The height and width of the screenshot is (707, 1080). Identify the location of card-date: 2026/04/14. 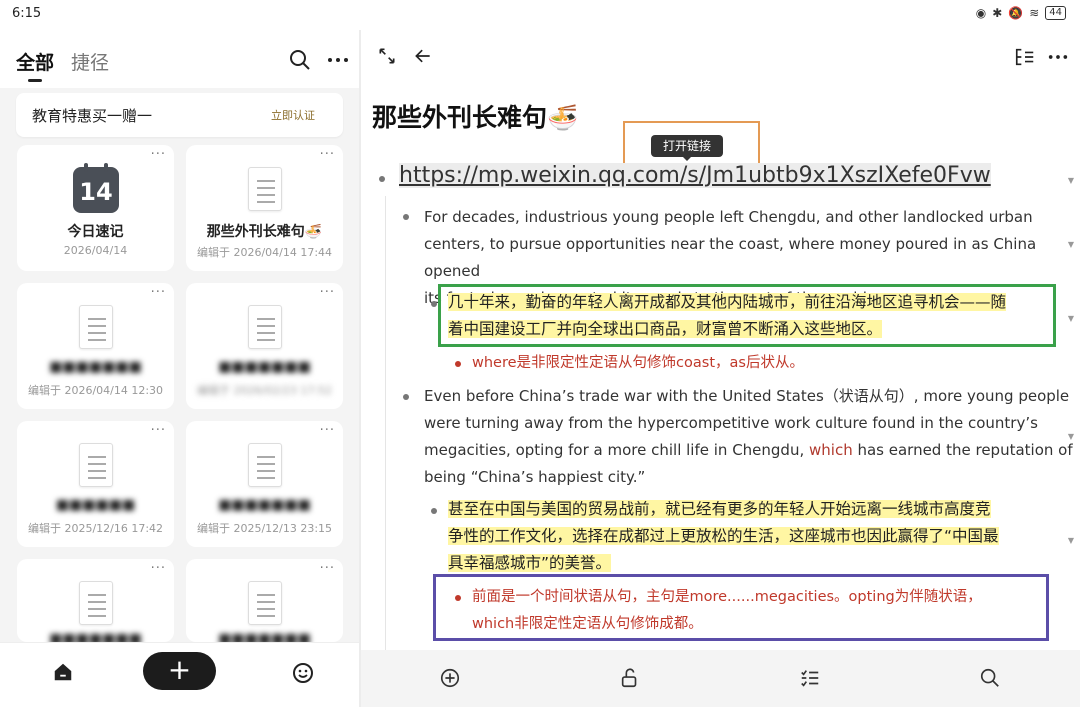
(95, 250).